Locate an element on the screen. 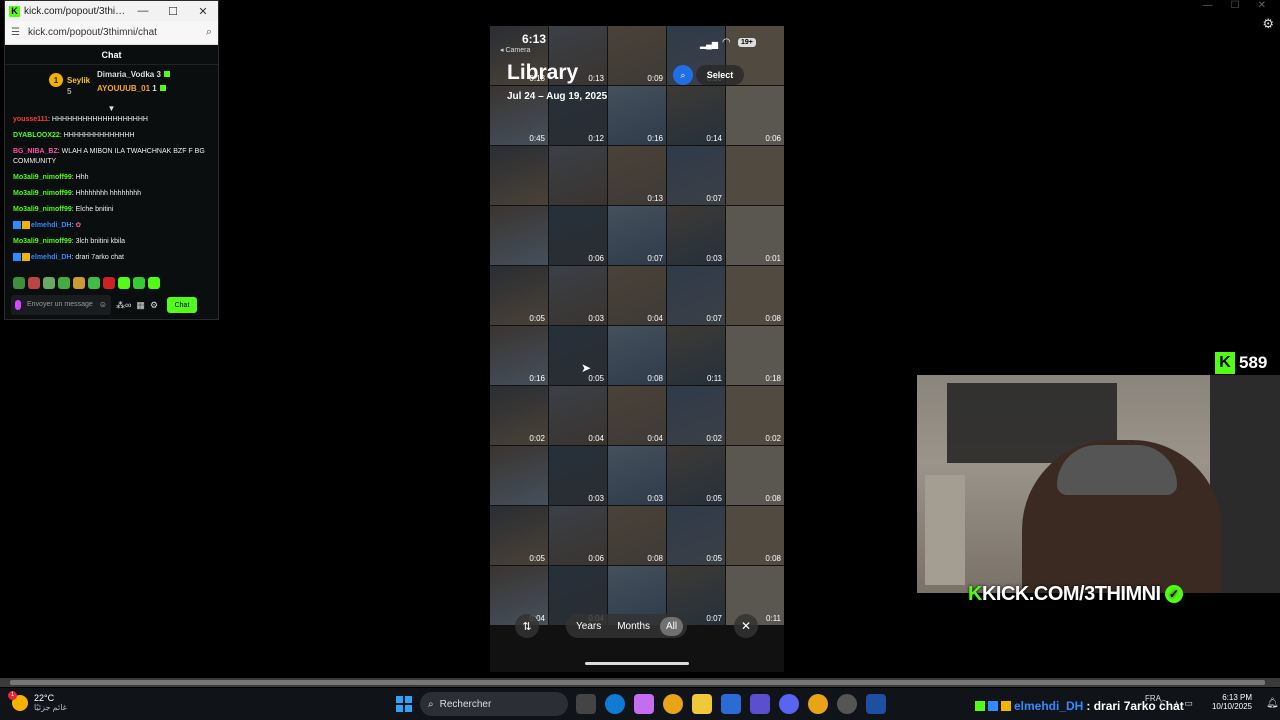 The height and width of the screenshot is (720, 1280). chat-username: DYABLOOX22 is located at coordinates (36, 135).